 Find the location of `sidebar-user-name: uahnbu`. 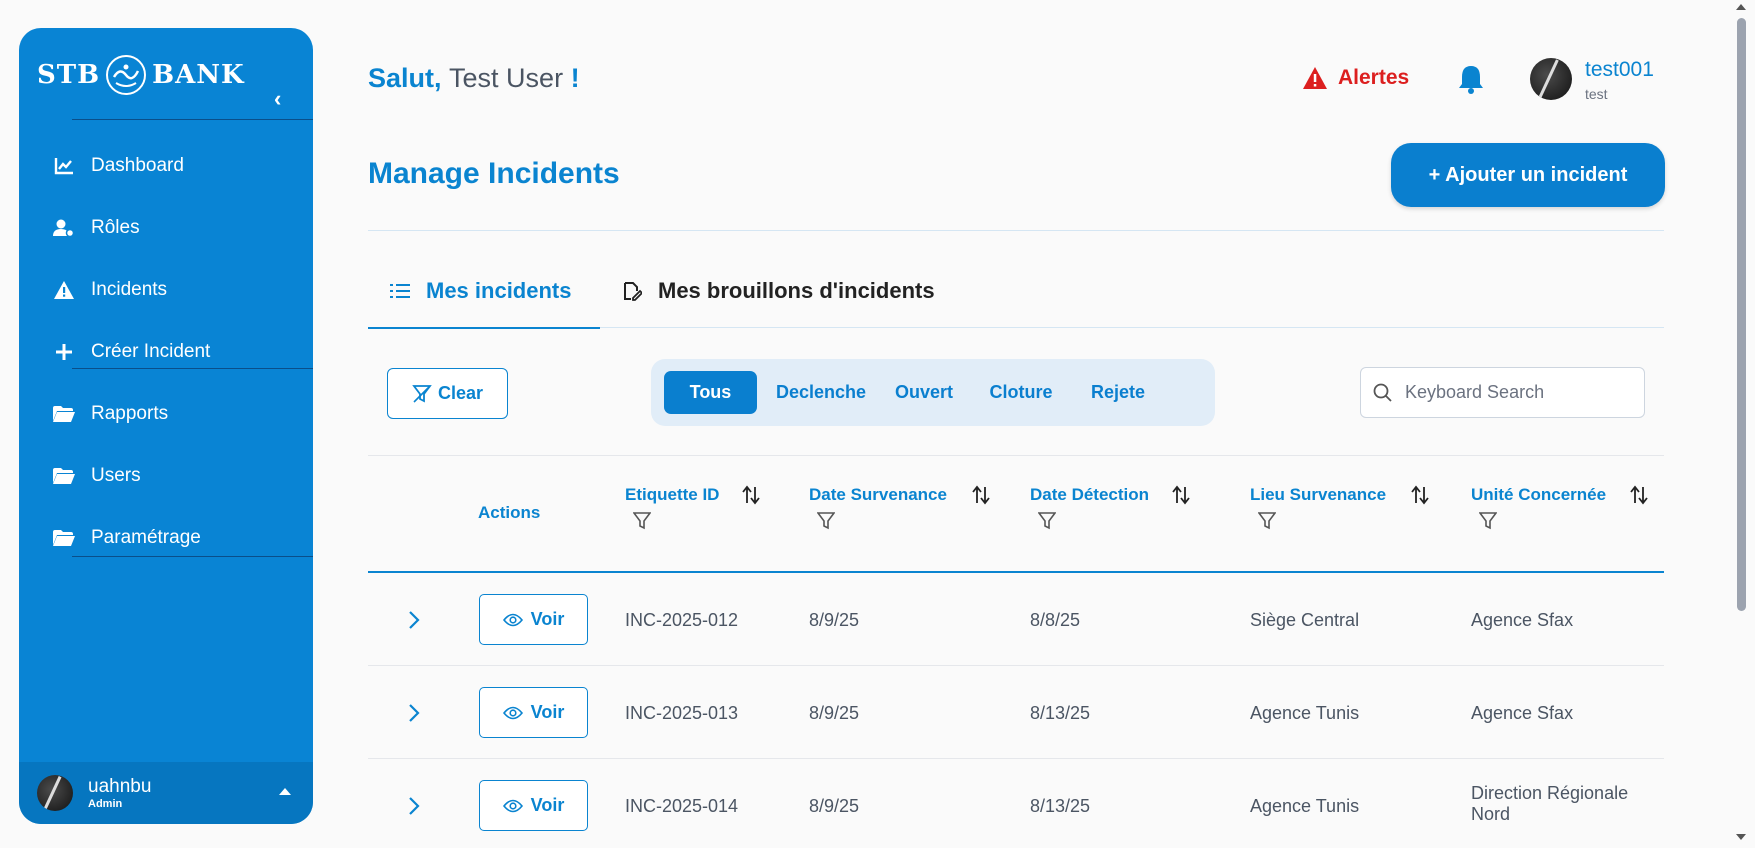

sidebar-user-name: uahnbu is located at coordinates (120, 786).